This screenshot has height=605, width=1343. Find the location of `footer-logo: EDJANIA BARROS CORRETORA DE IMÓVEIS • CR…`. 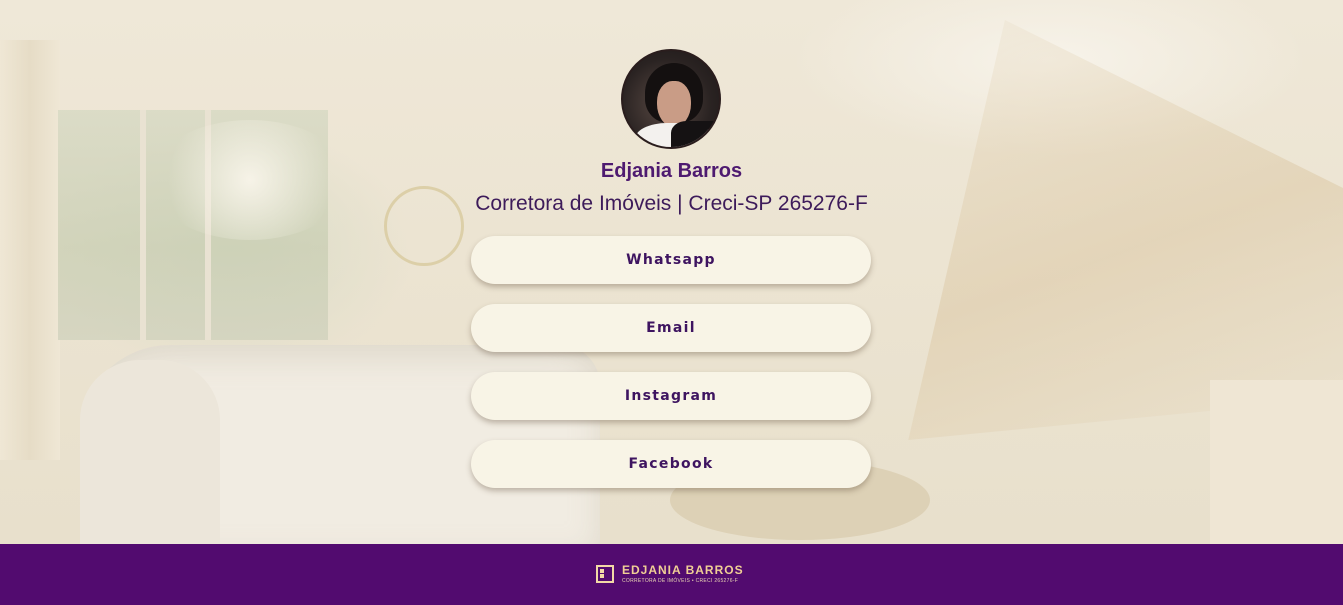

footer-logo: EDJANIA BARROS CORRETORA DE IMÓVEIS • CR… is located at coordinates (670, 574).